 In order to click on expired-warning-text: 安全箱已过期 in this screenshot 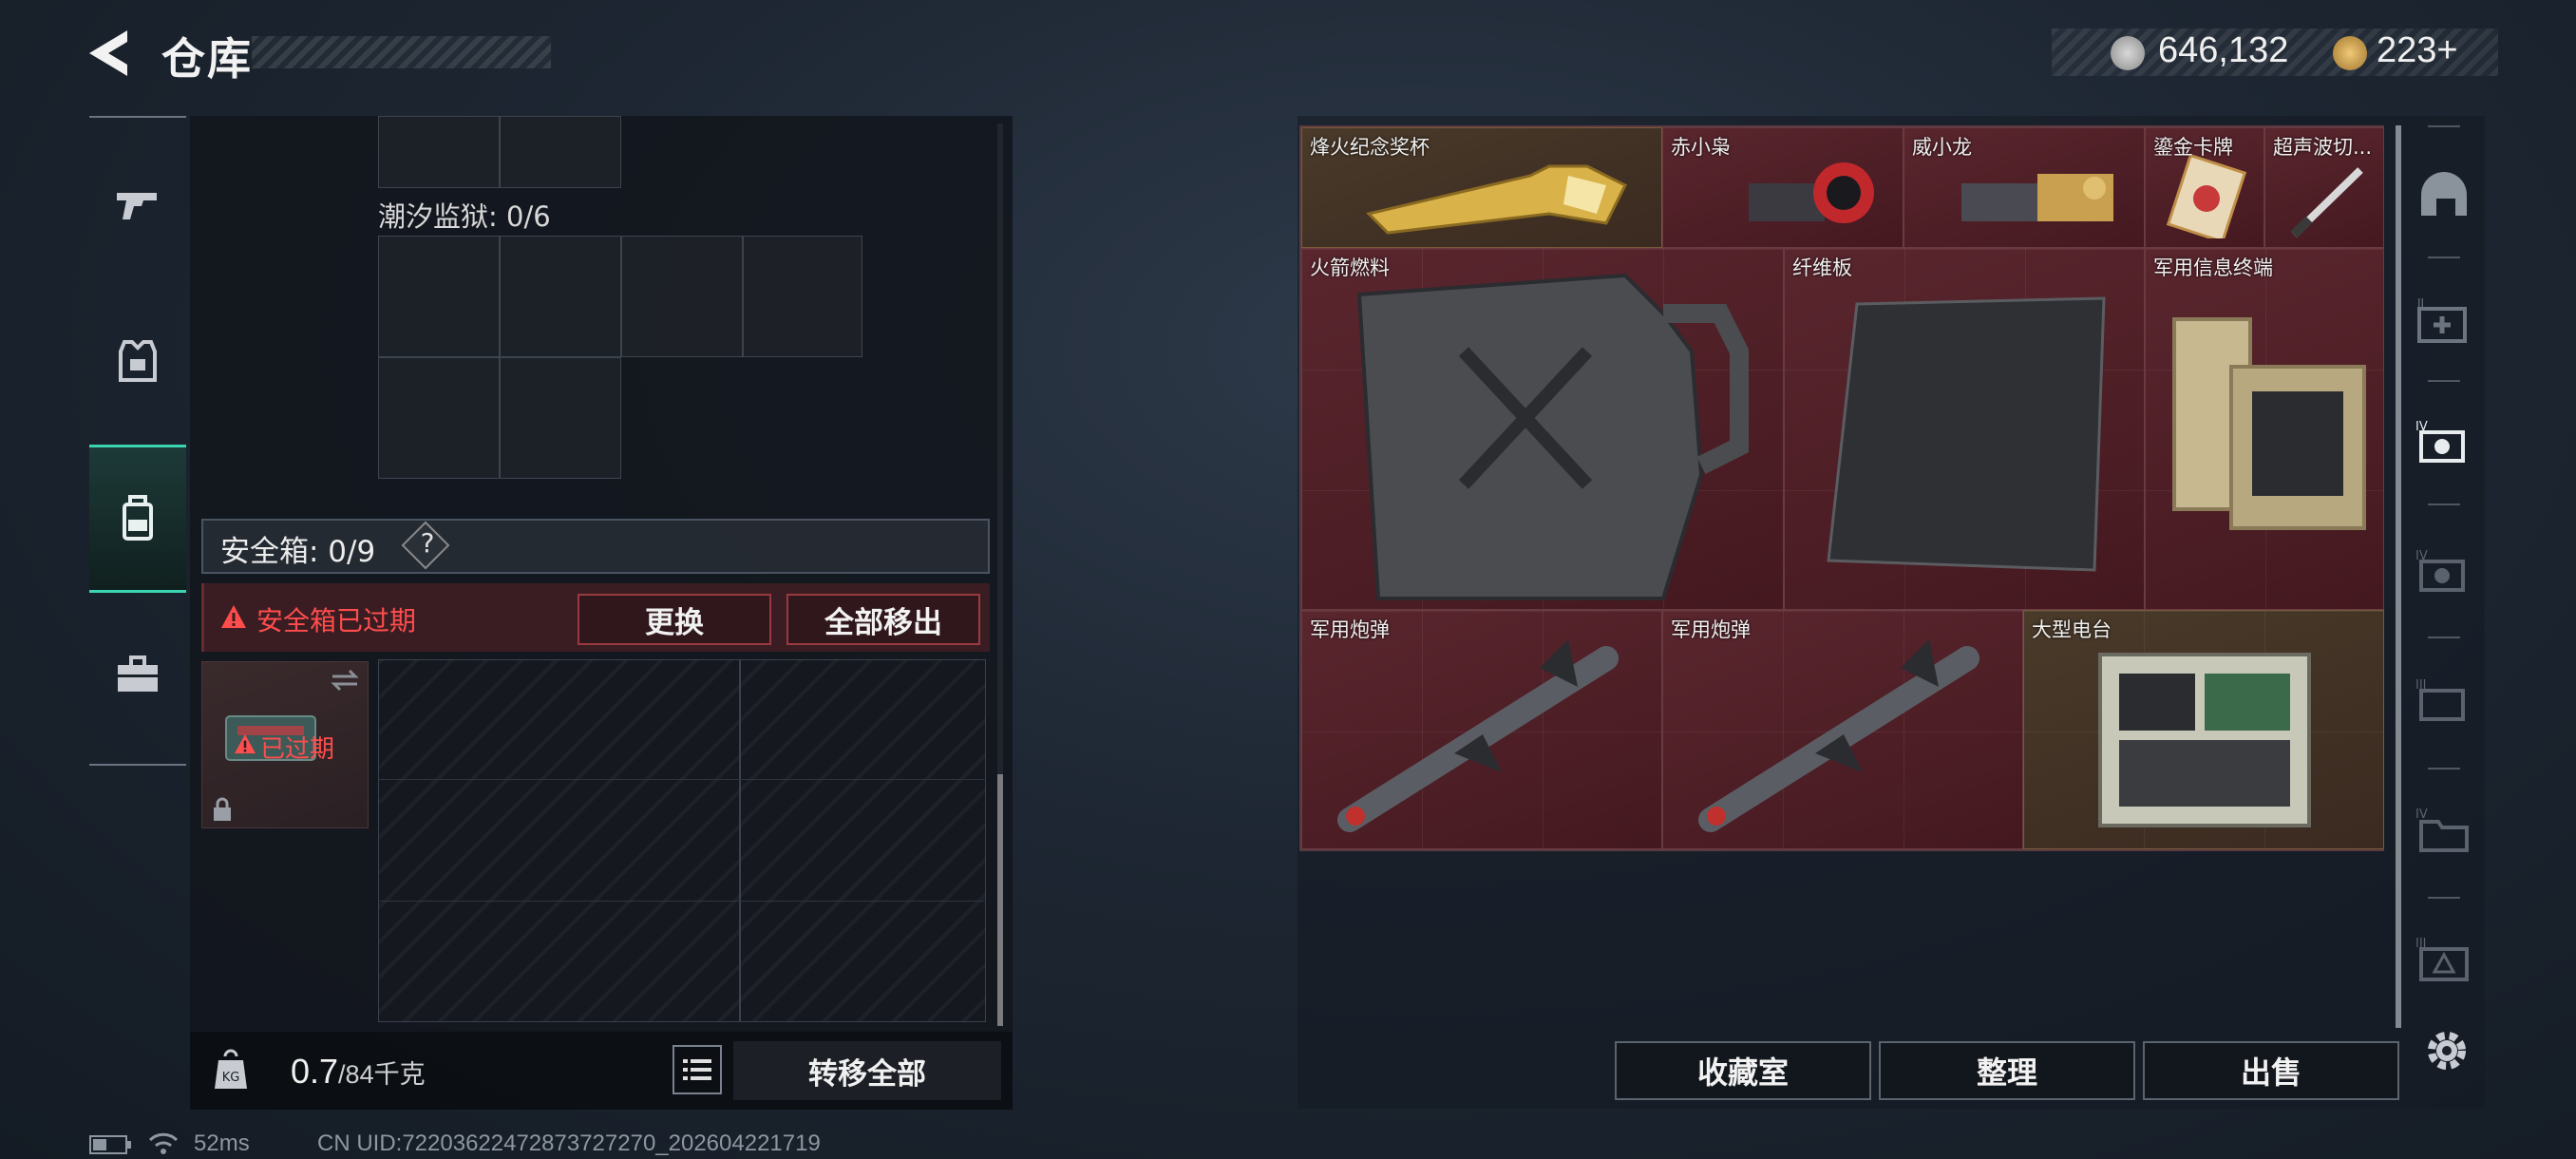, I will do `click(336, 620)`.